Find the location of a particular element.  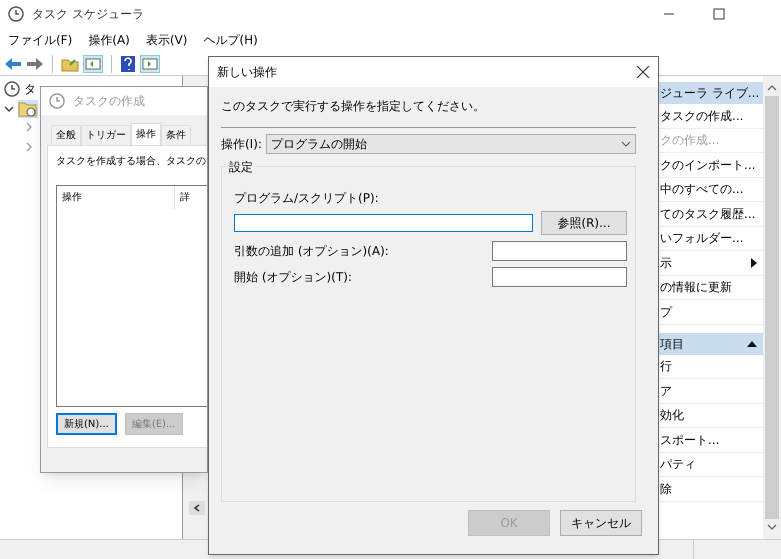

column-header: 操作 is located at coordinates (116, 197).